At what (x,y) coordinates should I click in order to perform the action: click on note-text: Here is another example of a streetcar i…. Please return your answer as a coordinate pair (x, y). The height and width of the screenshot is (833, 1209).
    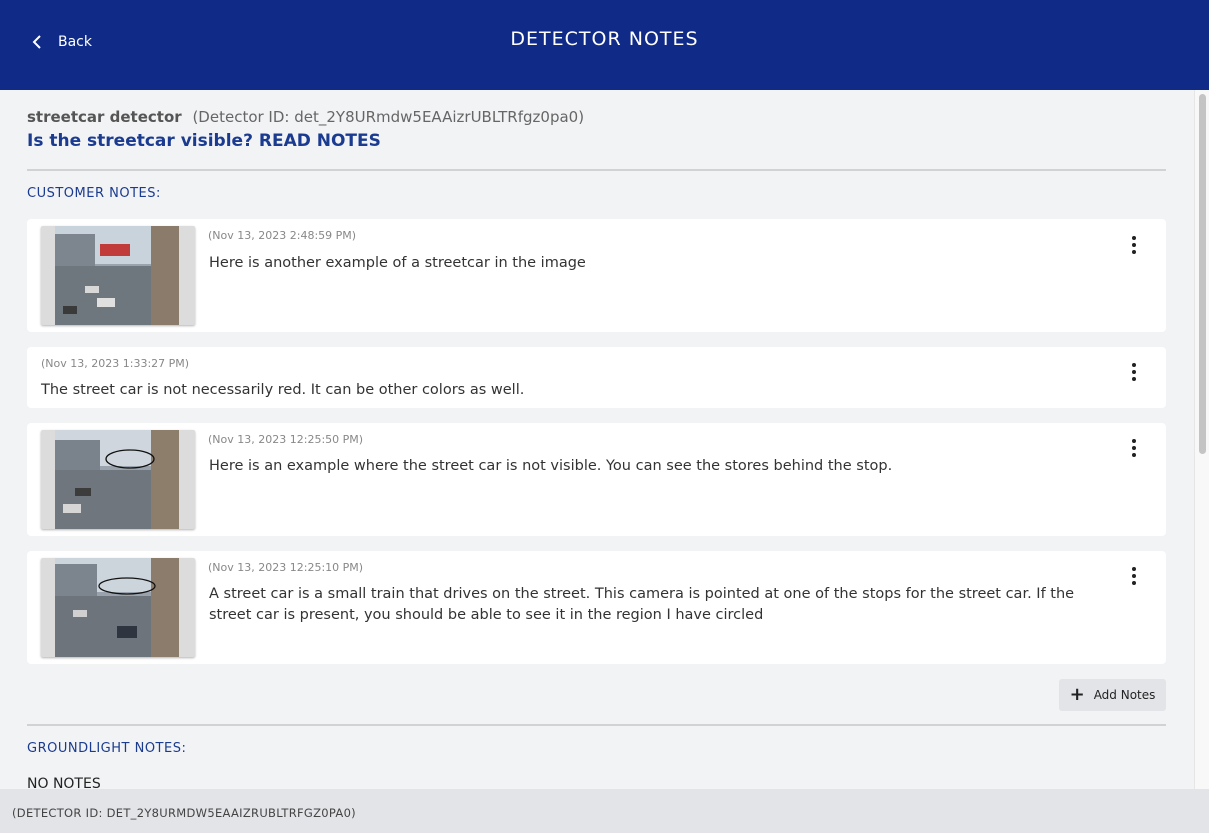
    Looking at the image, I should click on (397, 263).